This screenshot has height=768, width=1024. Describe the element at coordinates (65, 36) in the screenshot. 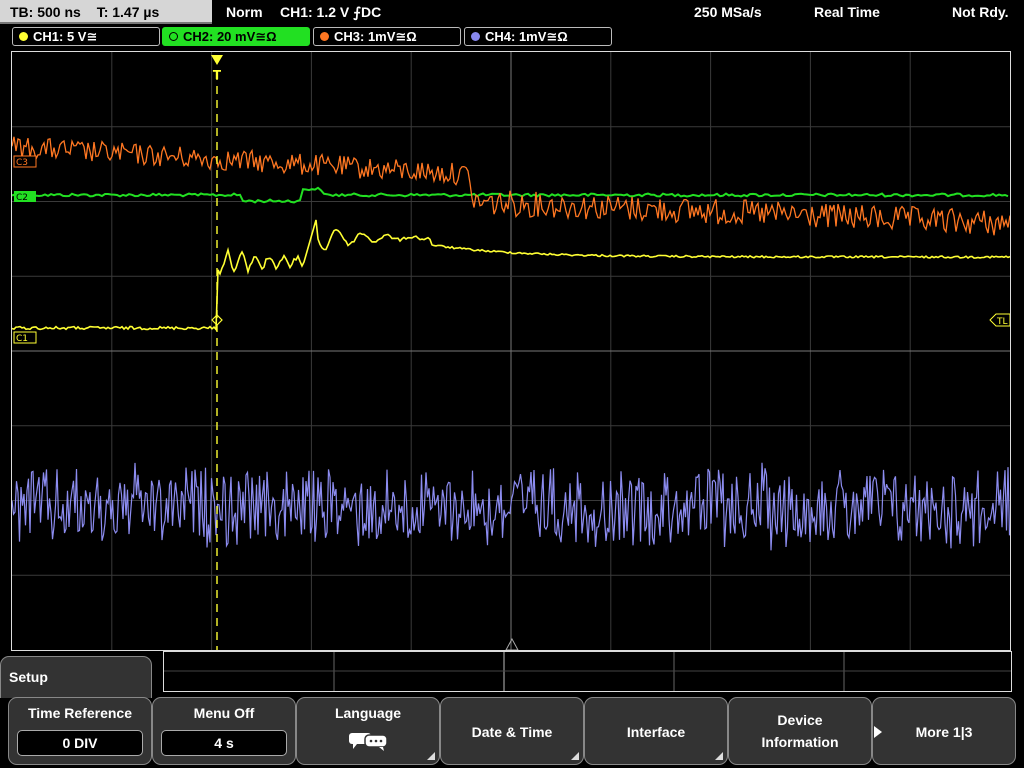

I see `channel-tab-label: CH1: 5 V≅` at that location.